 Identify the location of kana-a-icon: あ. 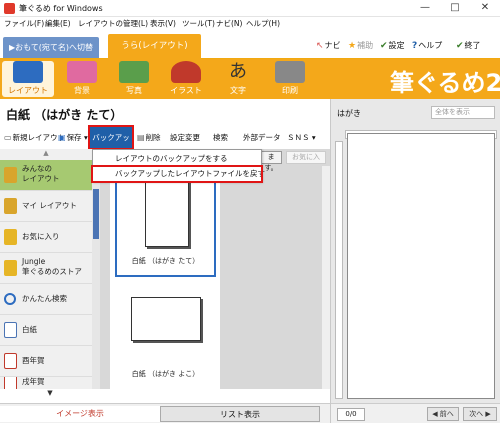
(238, 71).